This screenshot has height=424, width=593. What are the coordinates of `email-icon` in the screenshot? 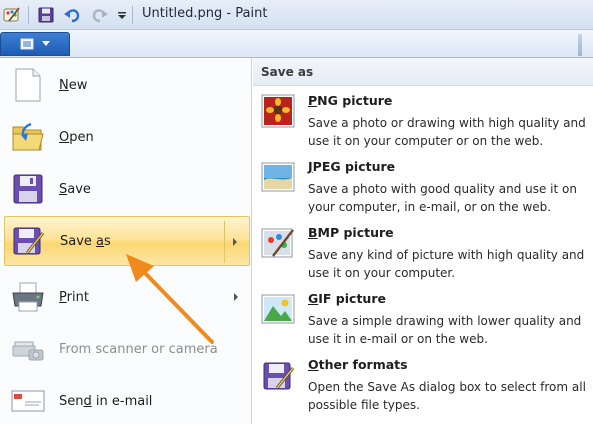 It's located at (28, 401).